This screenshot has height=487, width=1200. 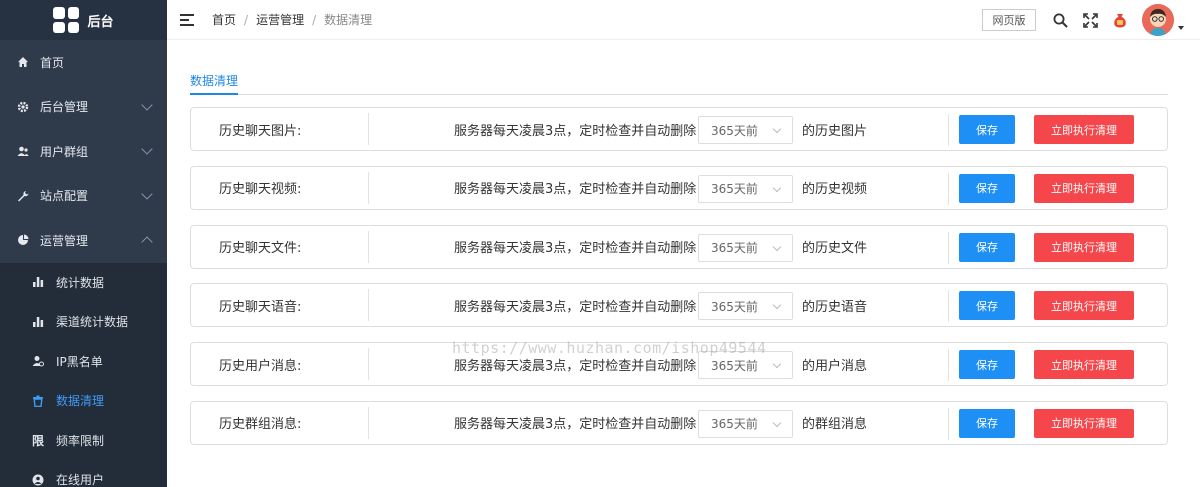 I want to click on row-label: 历史聊天视频:, so click(x=280, y=187).